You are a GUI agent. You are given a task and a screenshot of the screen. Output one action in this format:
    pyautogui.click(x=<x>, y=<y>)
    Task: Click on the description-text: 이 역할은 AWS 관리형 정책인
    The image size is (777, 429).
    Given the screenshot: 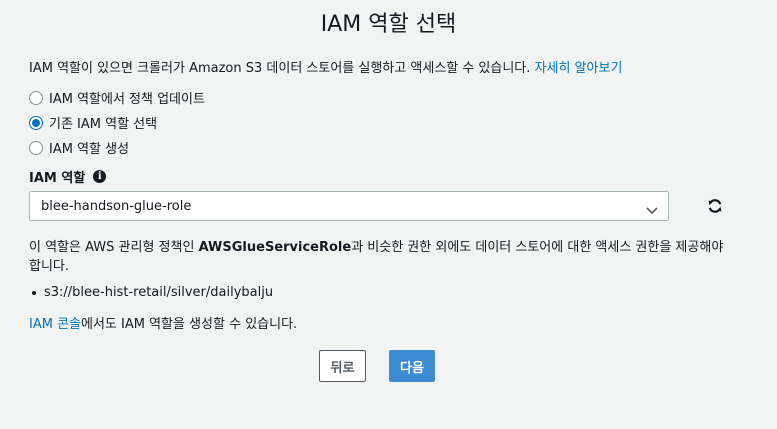 What is the action you would take?
    pyautogui.click(x=114, y=247)
    